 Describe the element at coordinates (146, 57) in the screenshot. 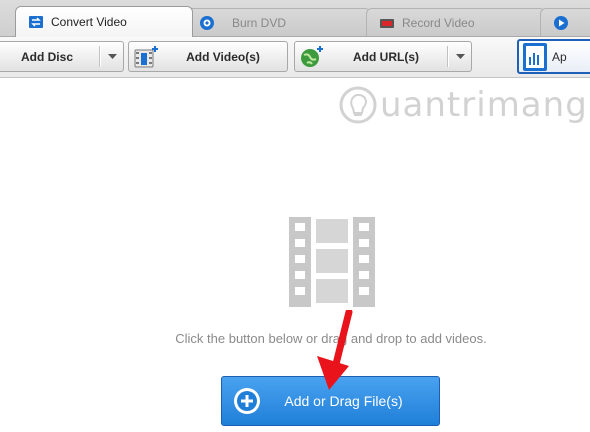

I see `add-video-icon` at that location.